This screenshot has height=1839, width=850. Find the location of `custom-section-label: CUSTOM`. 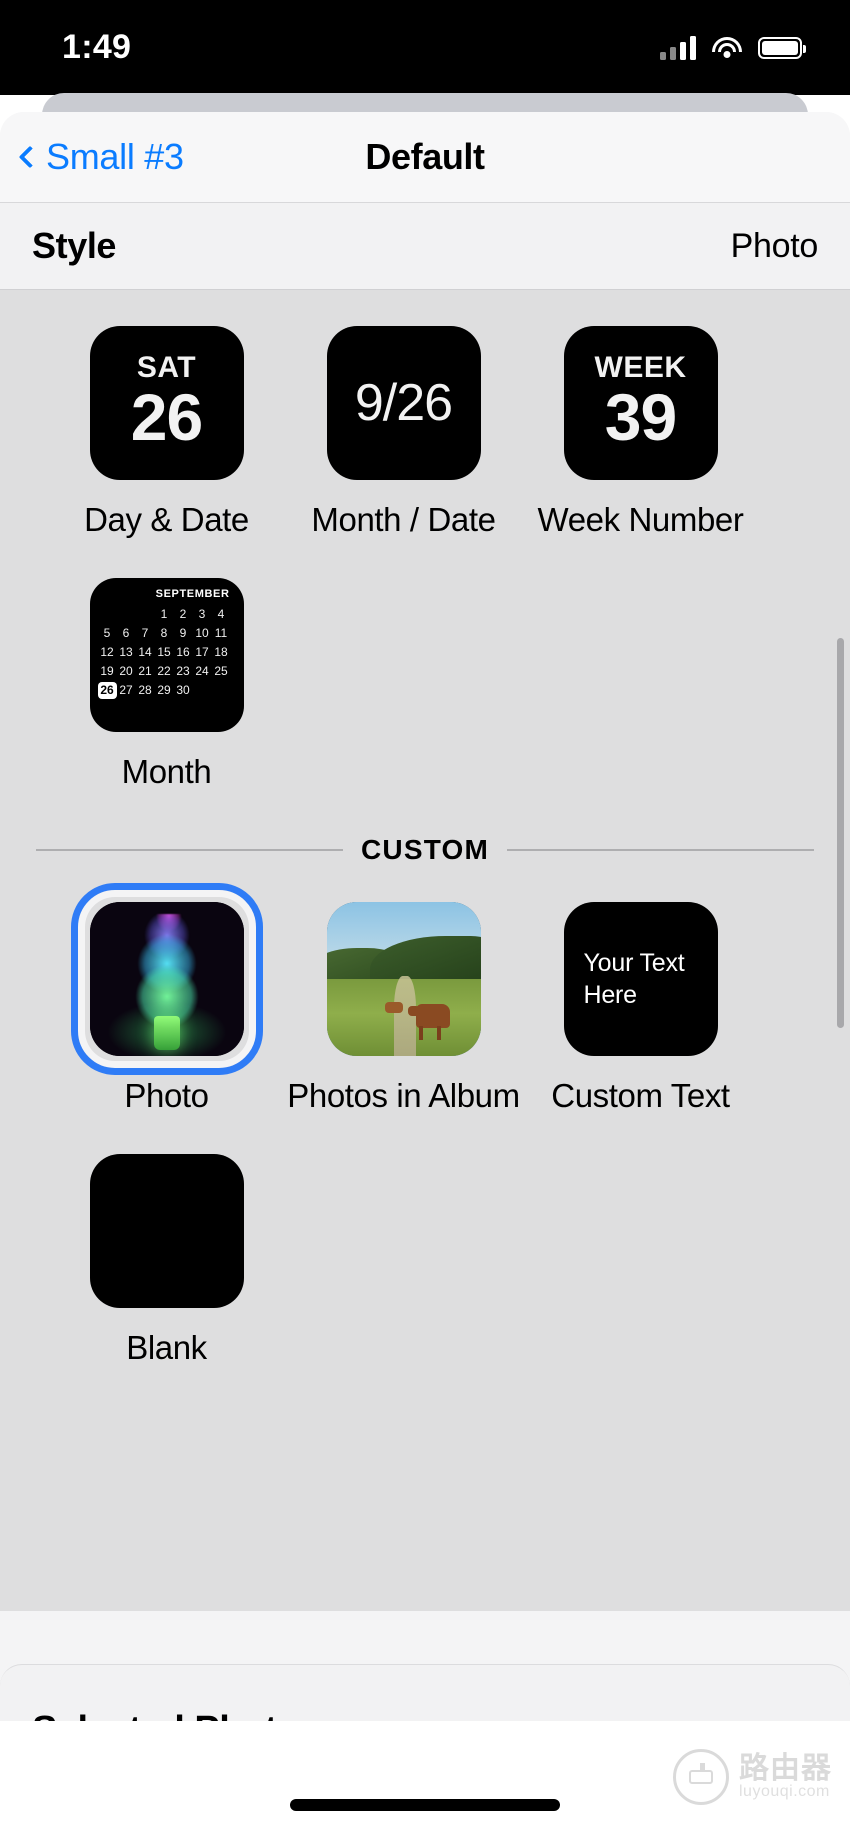

custom-section-label: CUSTOM is located at coordinates (425, 849).